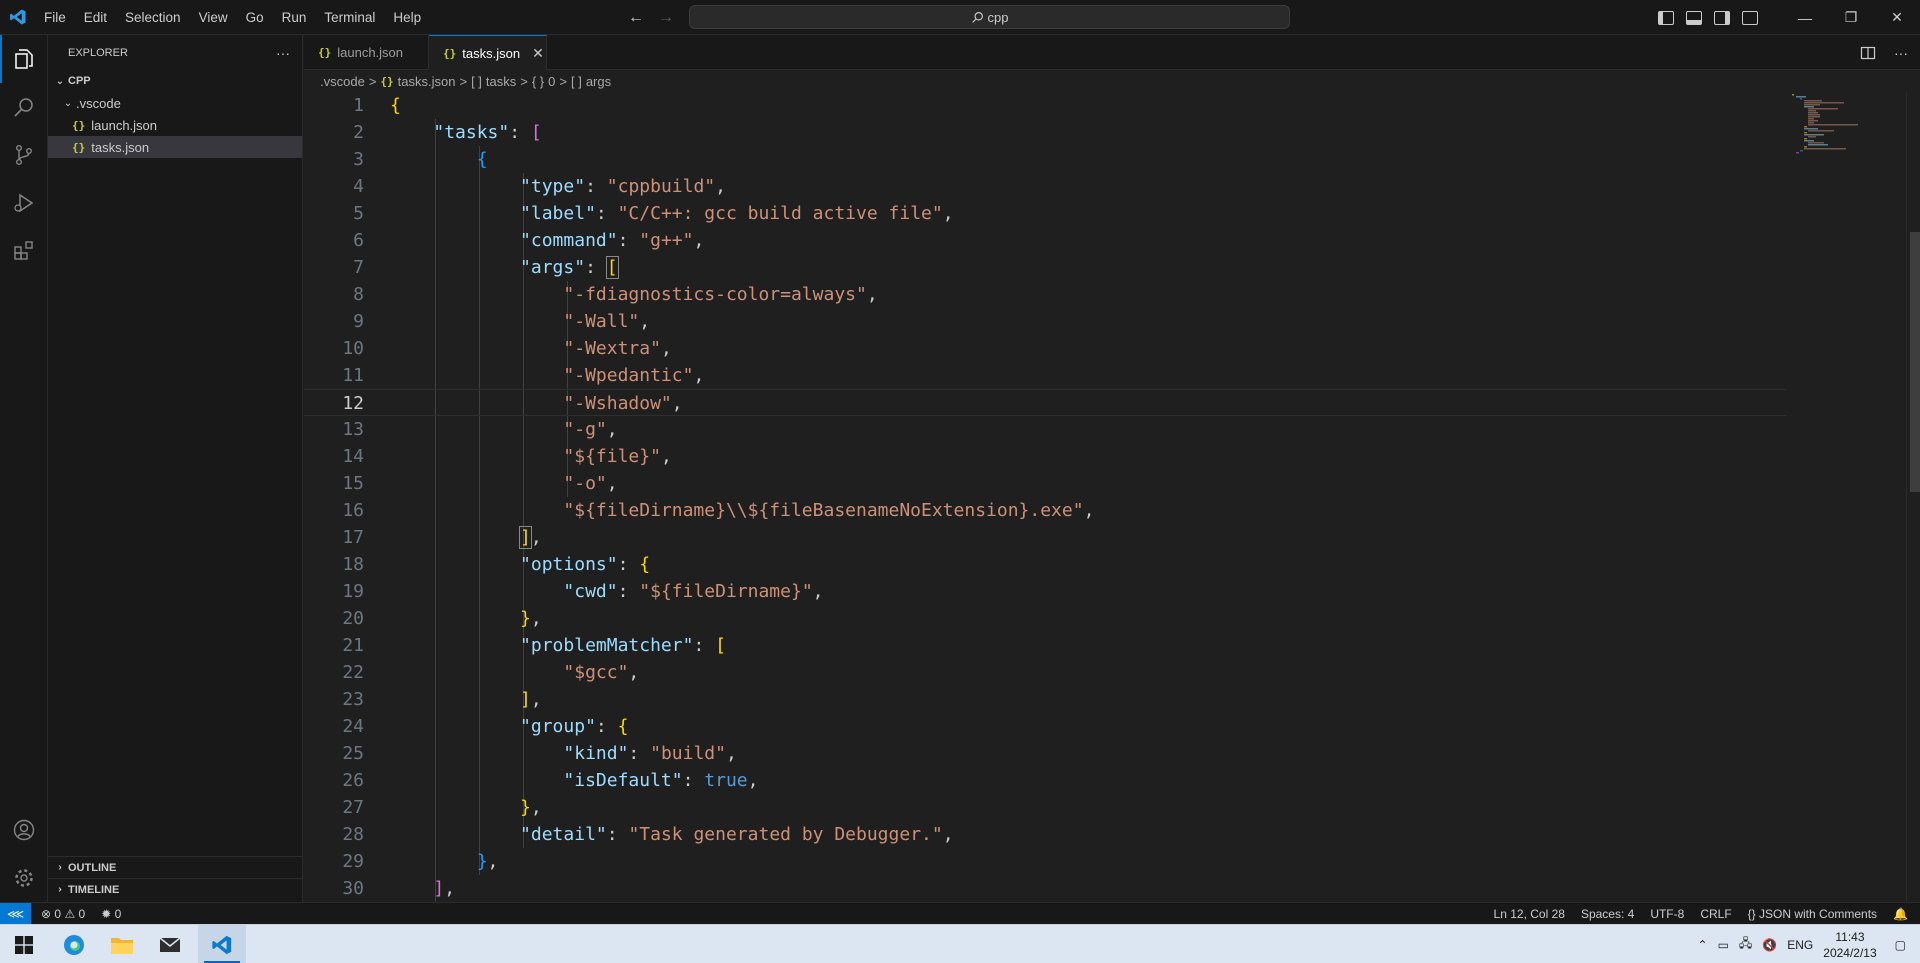  What do you see at coordinates (294, 17) in the screenshot?
I see `menu-run: Run` at bounding box center [294, 17].